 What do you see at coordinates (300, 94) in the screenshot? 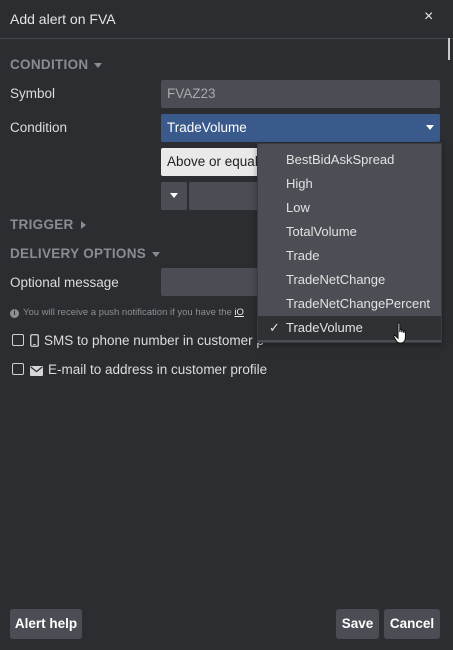
I see `symbol-field: FVAZ23` at bounding box center [300, 94].